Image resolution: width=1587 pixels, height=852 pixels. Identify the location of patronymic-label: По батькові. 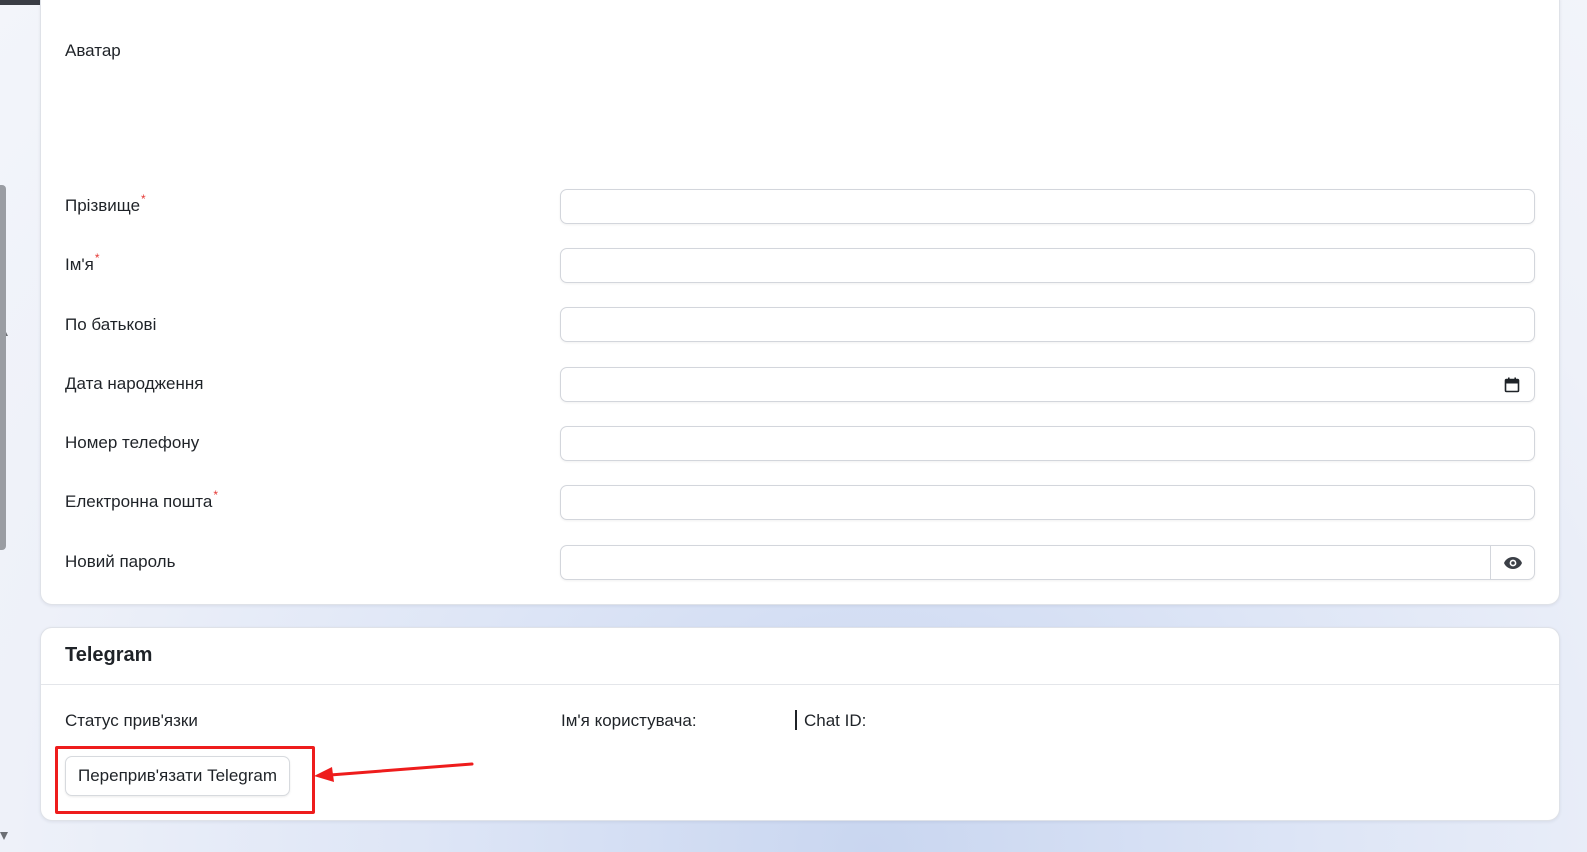
(111, 324).